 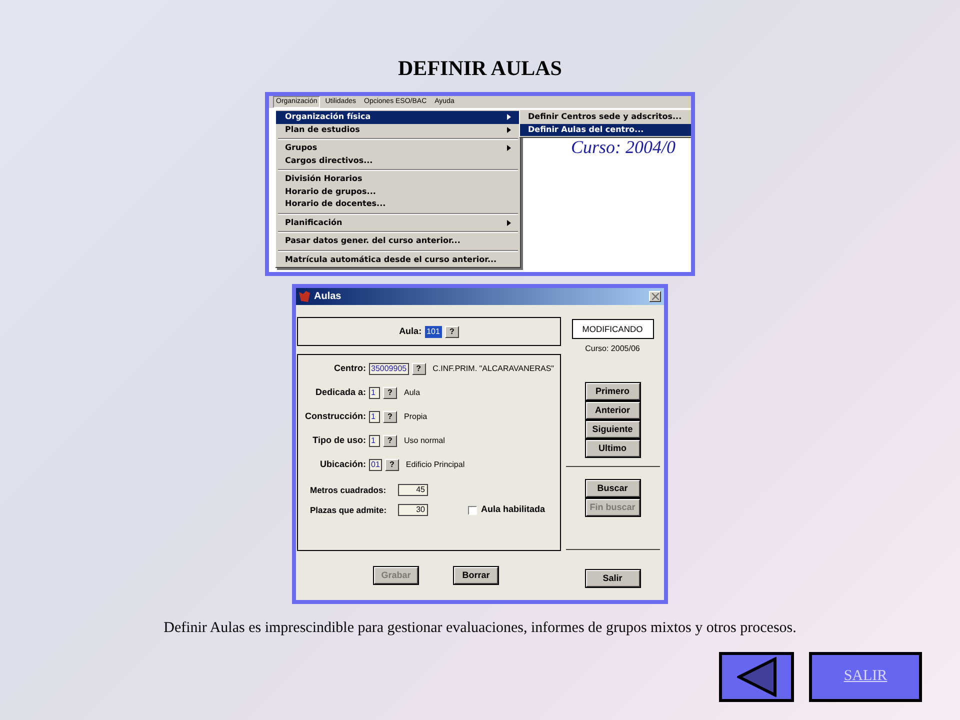 What do you see at coordinates (398, 130) in the screenshot?
I see `menu-item: Plan de estudios` at bounding box center [398, 130].